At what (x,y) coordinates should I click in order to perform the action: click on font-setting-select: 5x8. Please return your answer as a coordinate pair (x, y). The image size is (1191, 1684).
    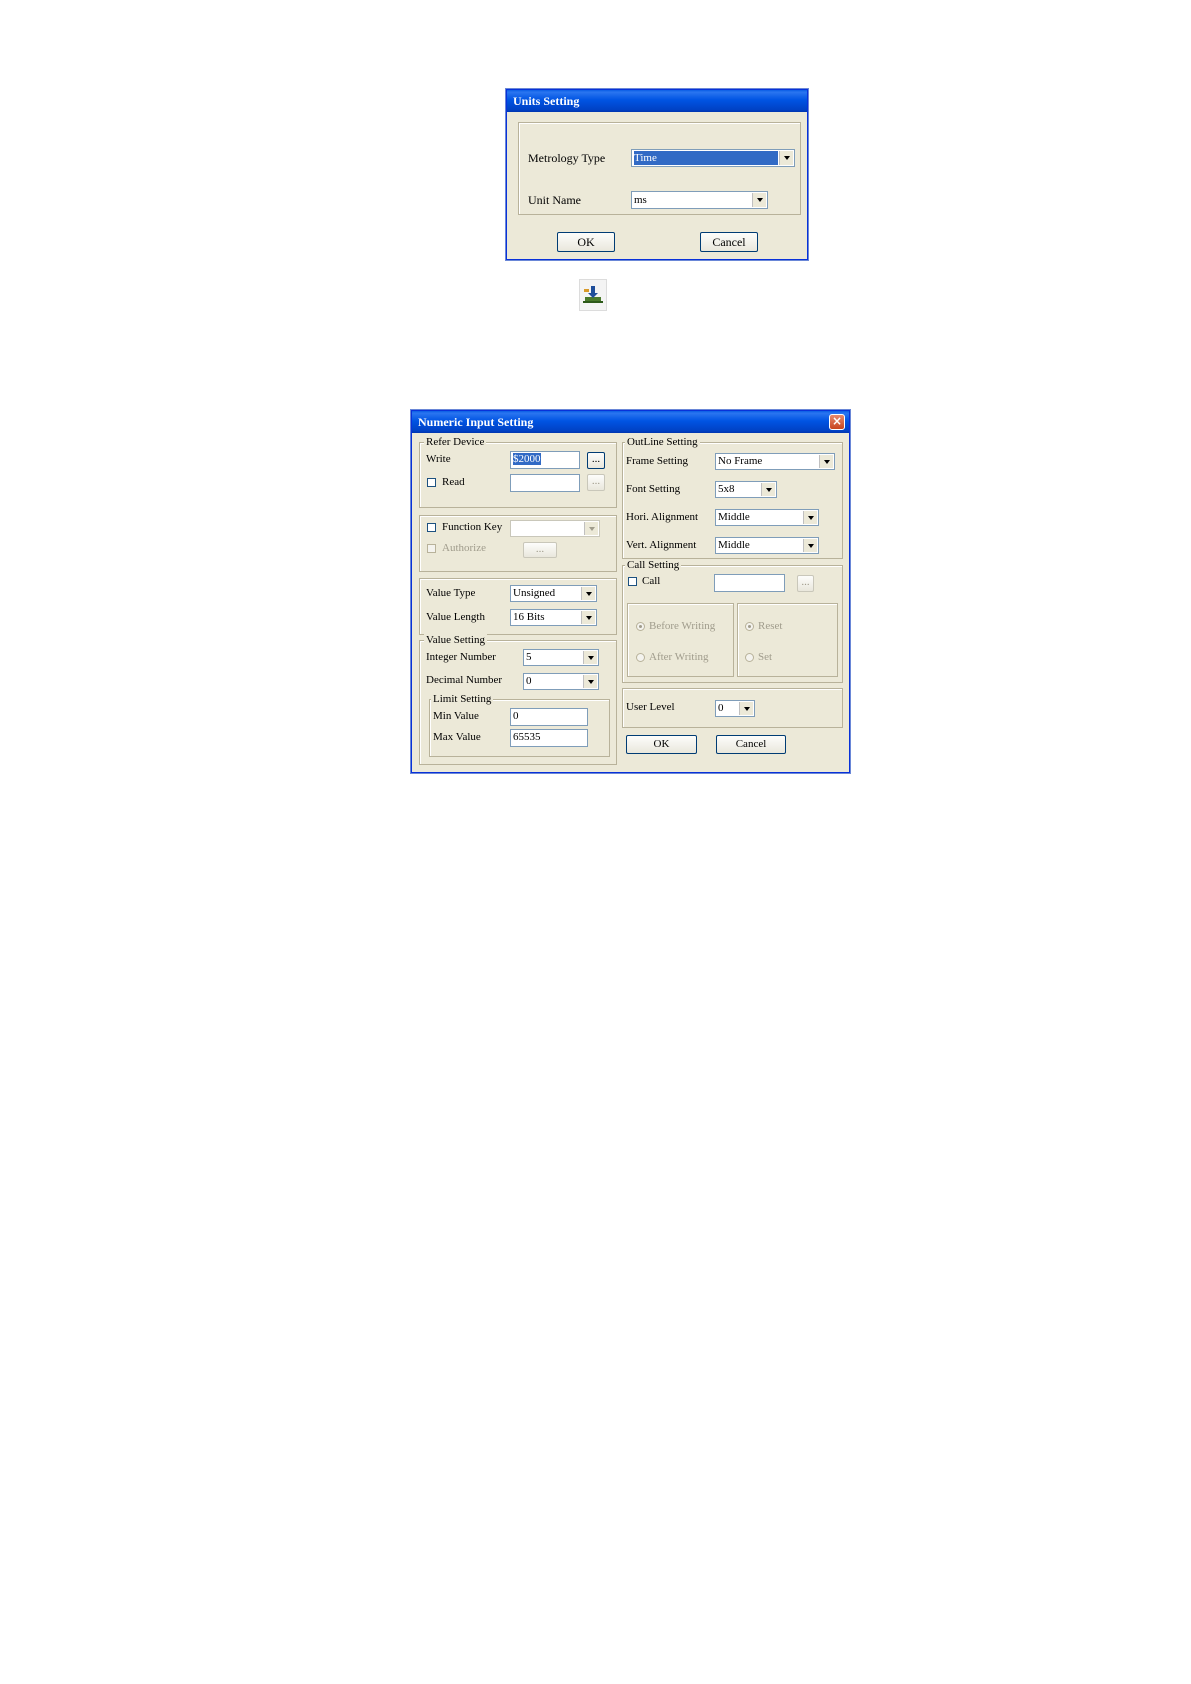
    Looking at the image, I should click on (746, 489).